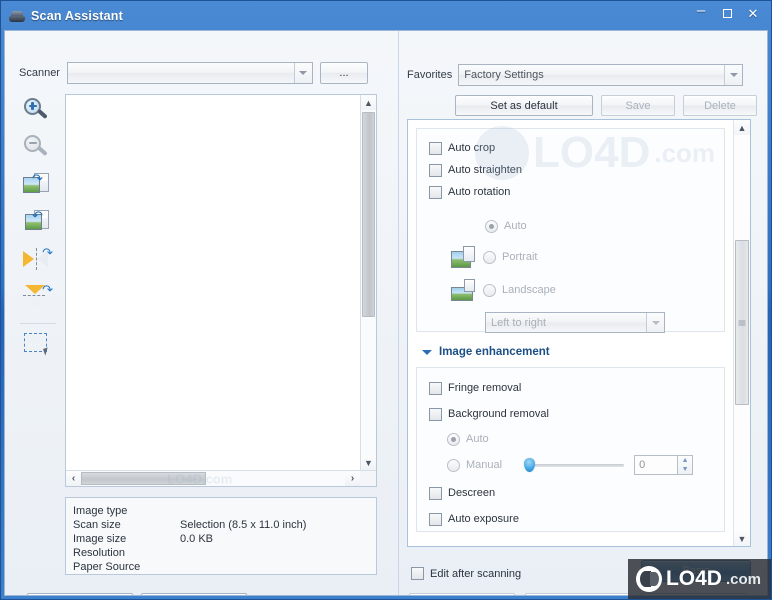 This screenshot has width=772, height=600. I want to click on flip-vertical-icon: ↷, so click(38, 296).